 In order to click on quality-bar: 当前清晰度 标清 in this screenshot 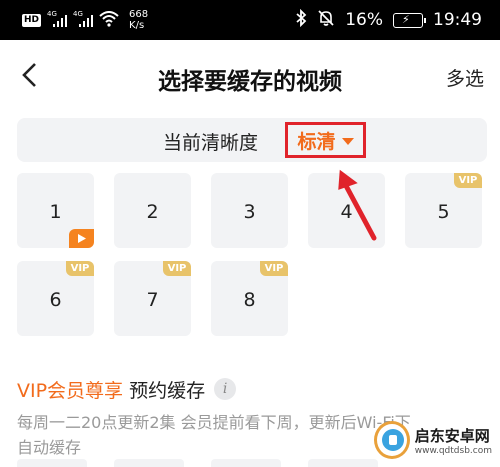, I will do `click(252, 140)`.